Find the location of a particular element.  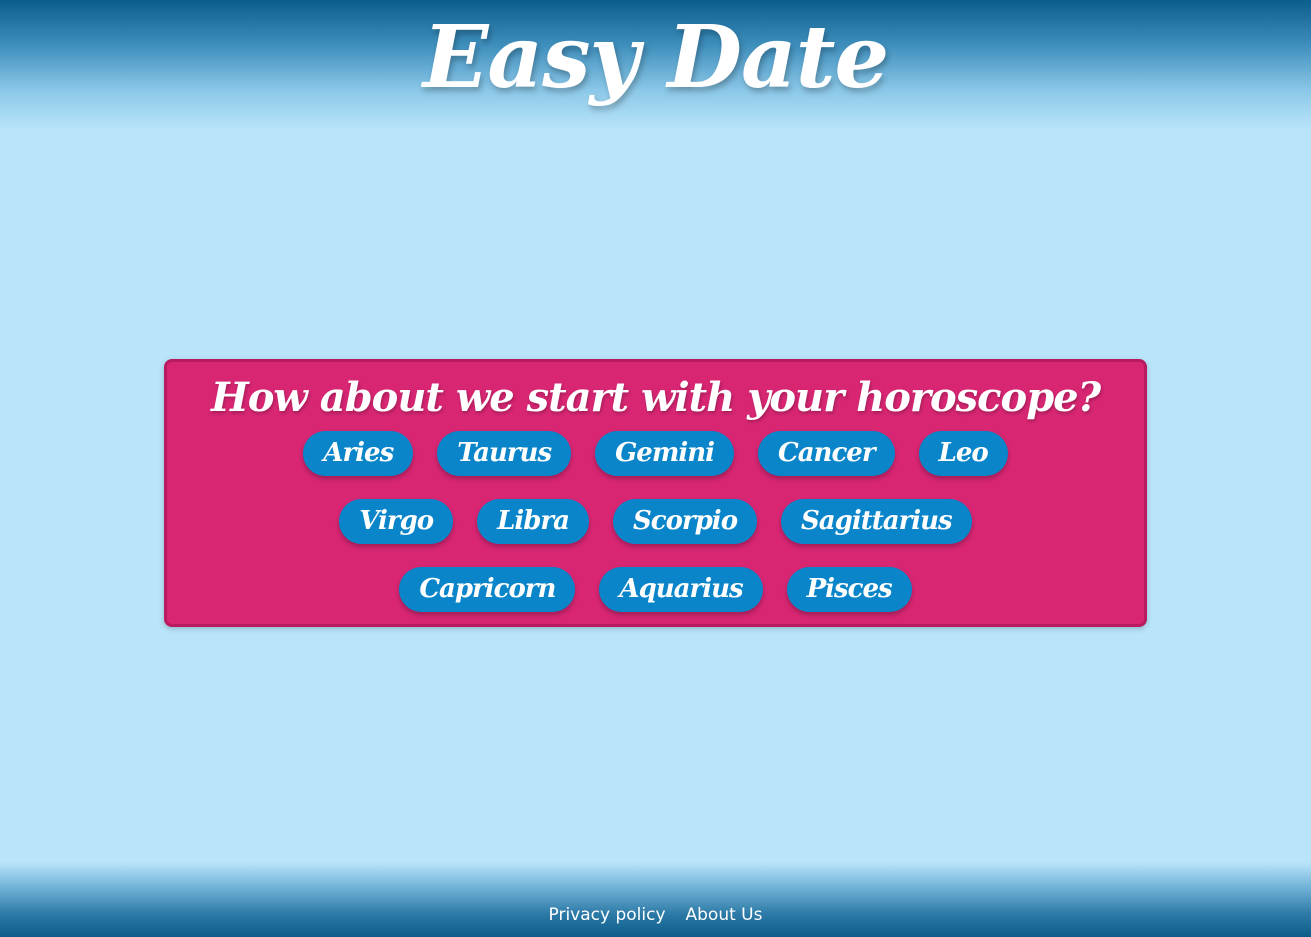

sign-row-1: Aries Taurus Gemini Cancer Leo is located at coordinates (655, 453).